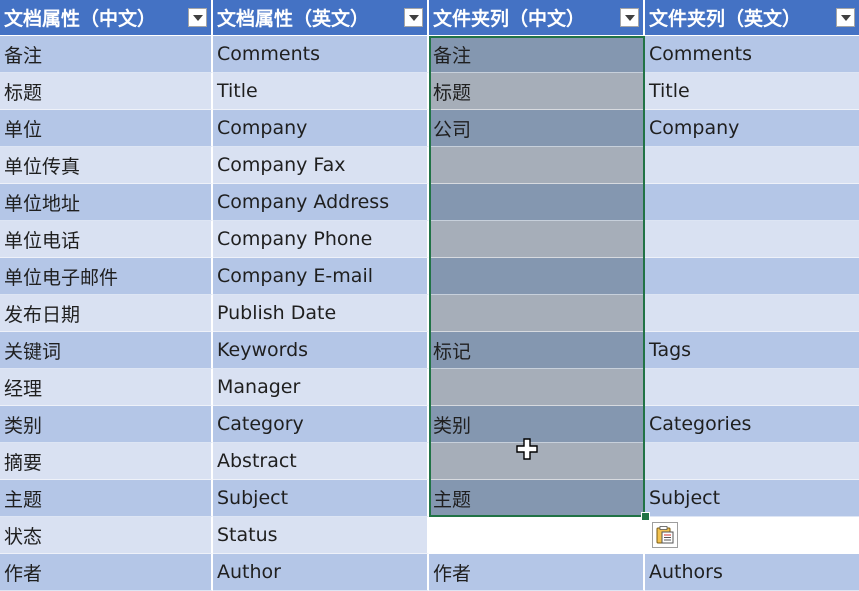 The width and height of the screenshot is (859, 591). Describe the element at coordinates (61, 277) in the screenshot. I see `cell-text: 单位电子邮件` at that location.